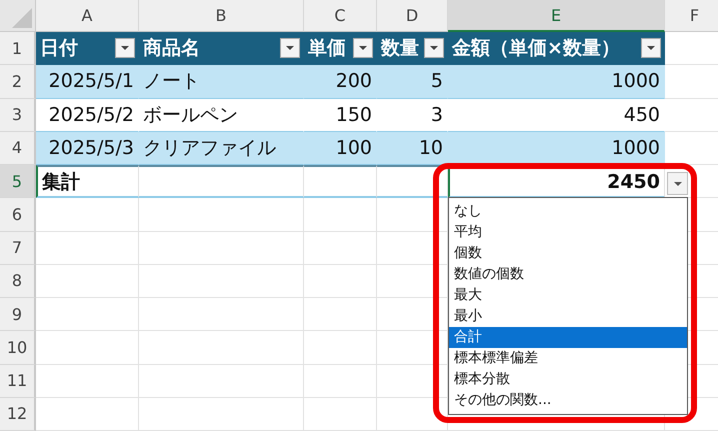  I want to click on column-header: A, so click(87, 16).